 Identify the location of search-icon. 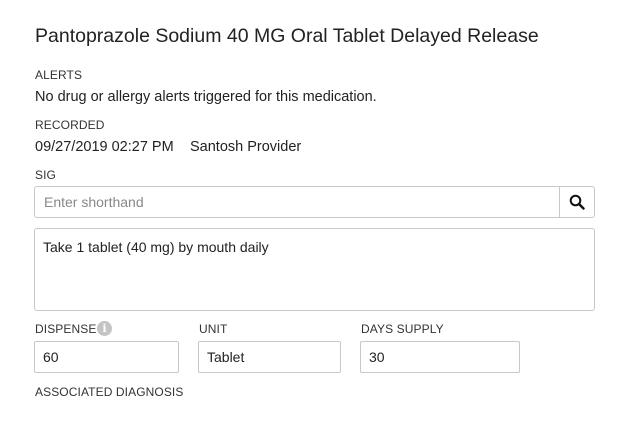
(577, 202).